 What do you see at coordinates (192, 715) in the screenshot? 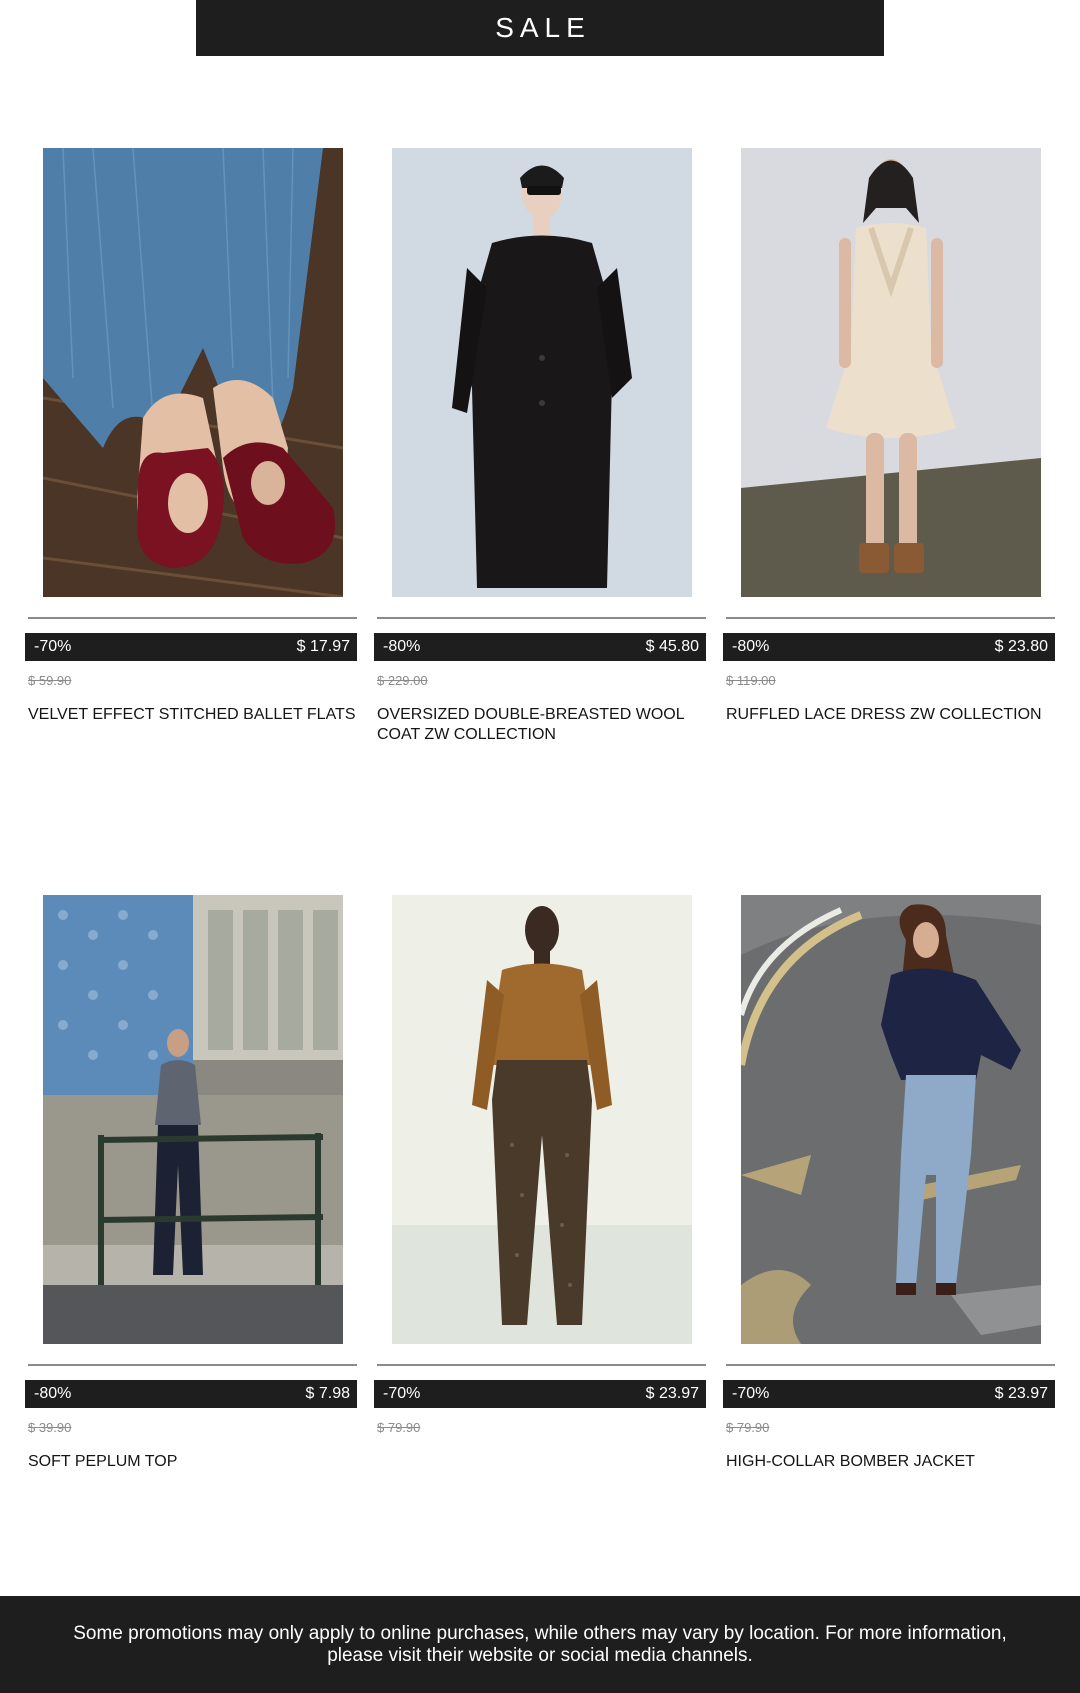
I see `product-name: VELVET EFFECT STITCHED BALLET FLATS` at bounding box center [192, 715].